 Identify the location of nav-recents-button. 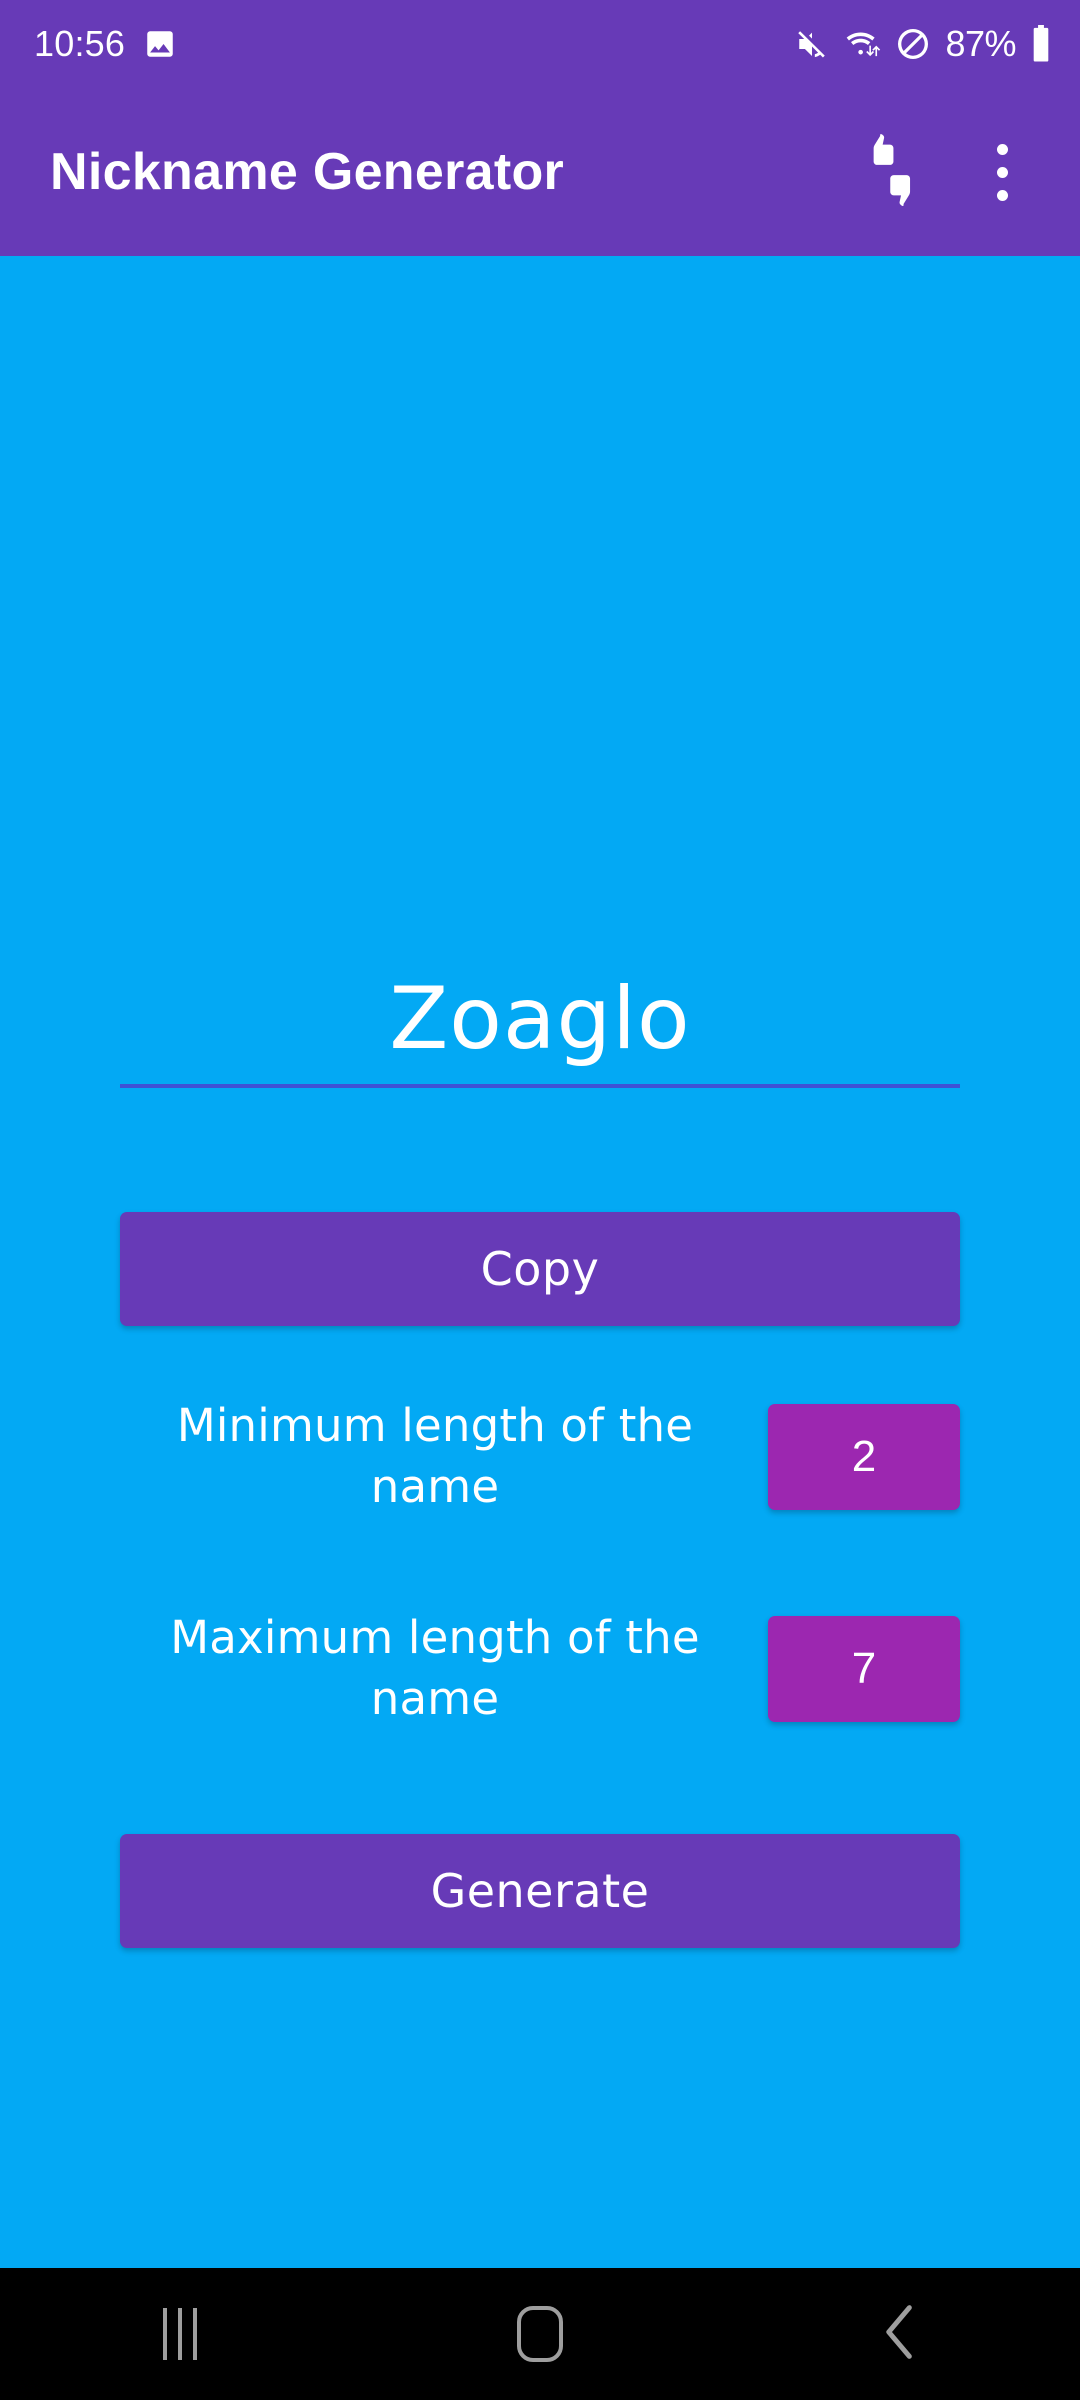
(180, 2334).